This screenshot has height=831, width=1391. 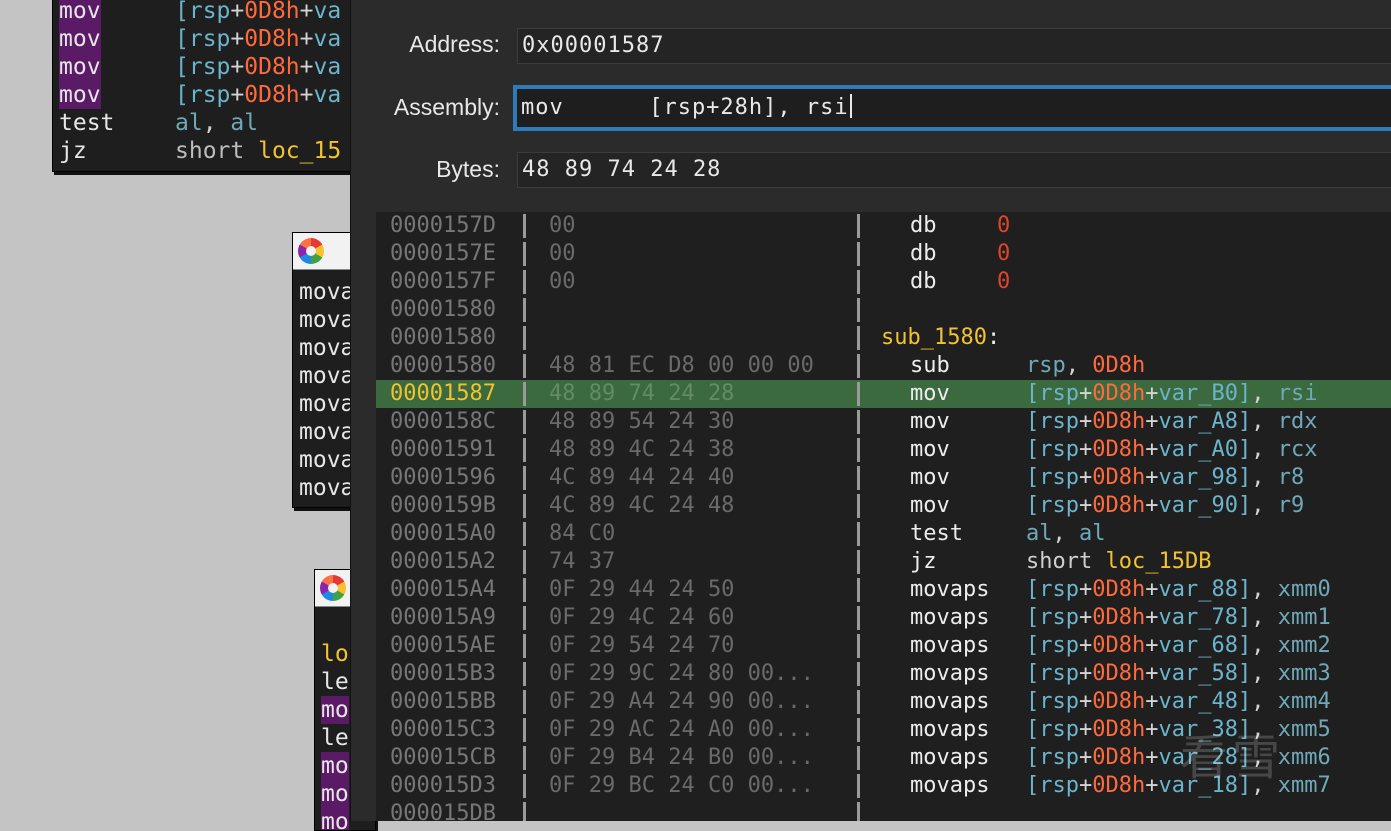 What do you see at coordinates (443, 589) in the screenshot?
I see `address-cell: 000015A4` at bounding box center [443, 589].